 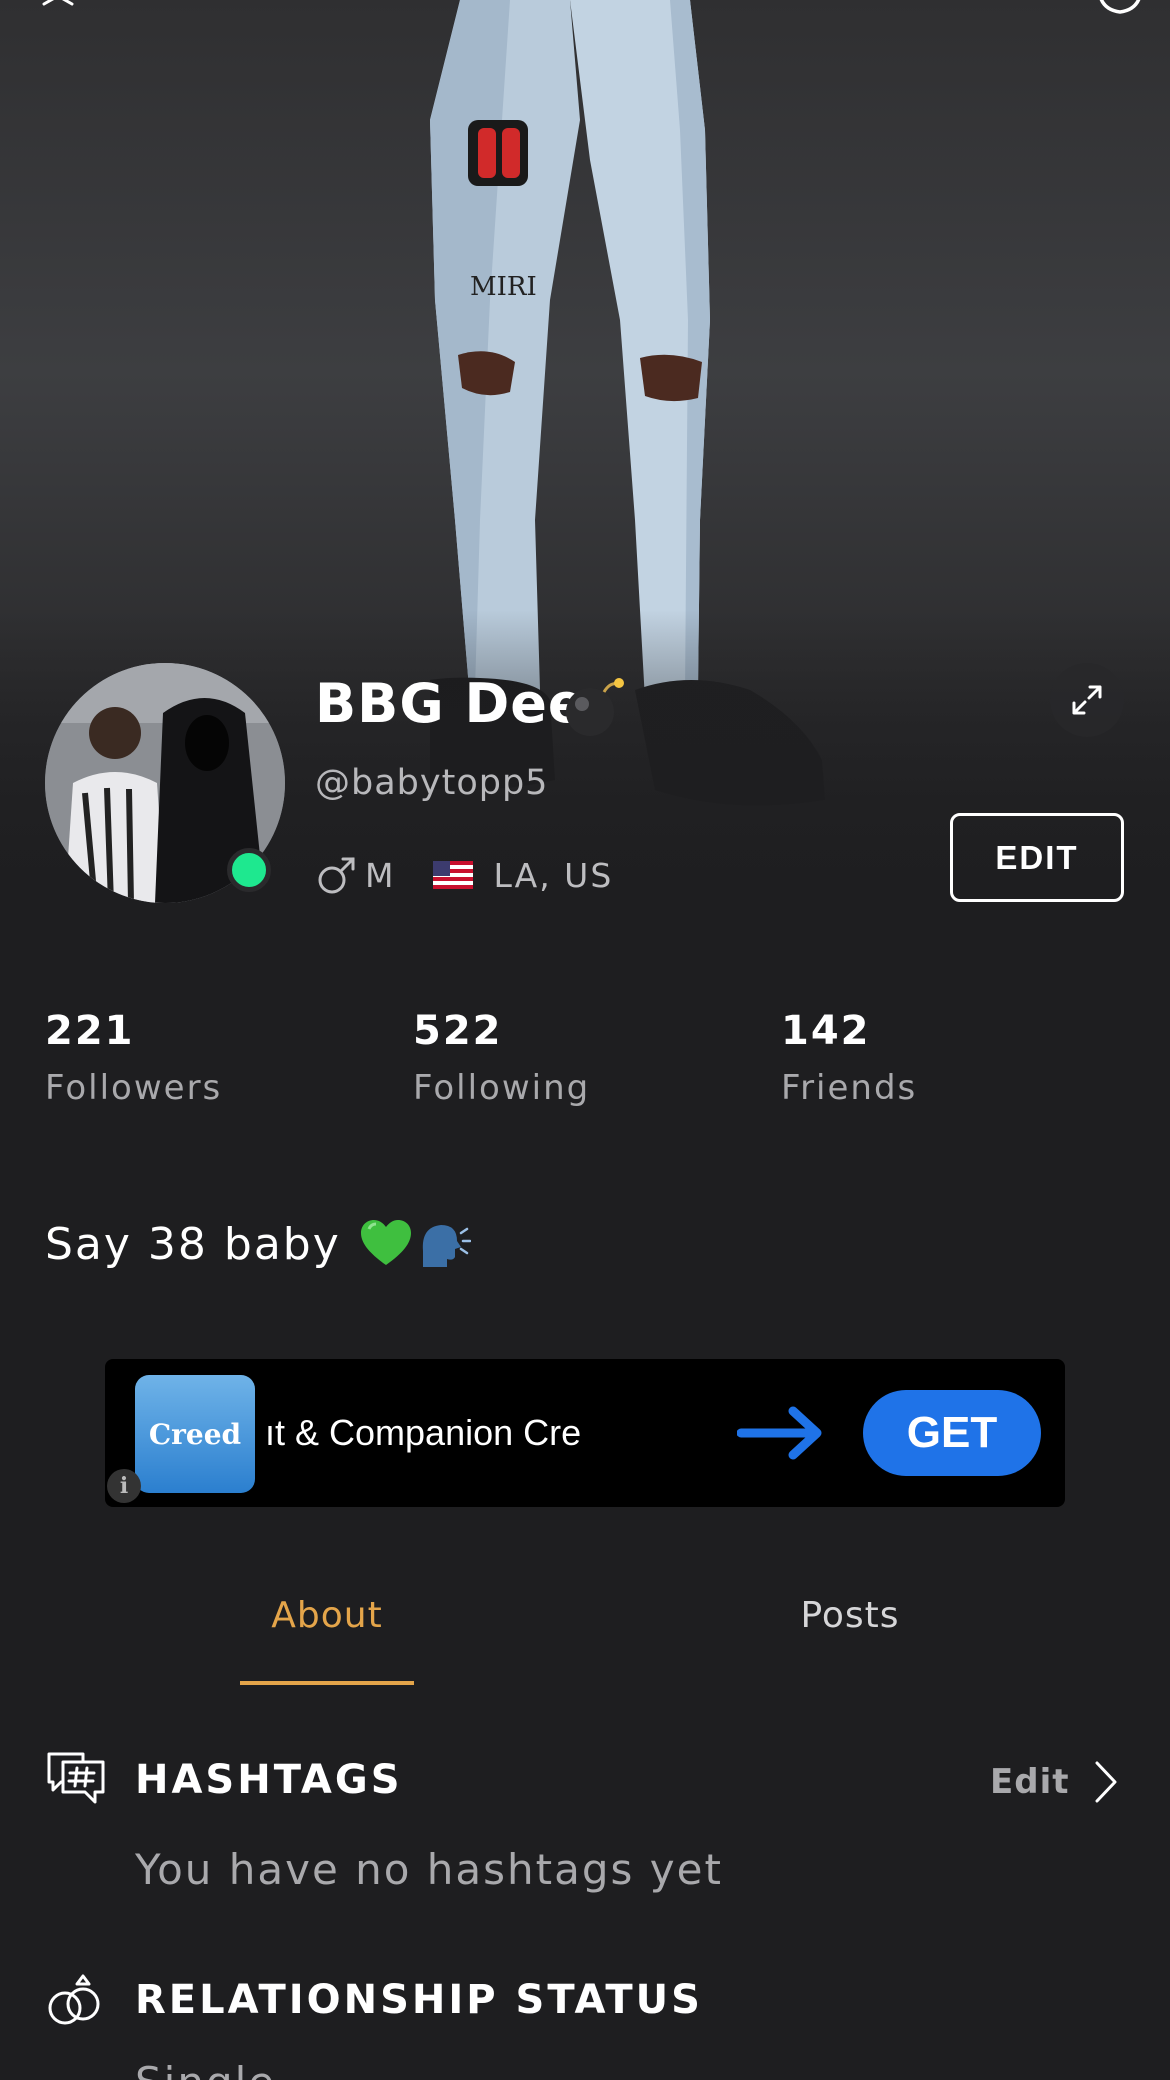 I want to click on green-heart-emoji, so click(x=385, y=1242).